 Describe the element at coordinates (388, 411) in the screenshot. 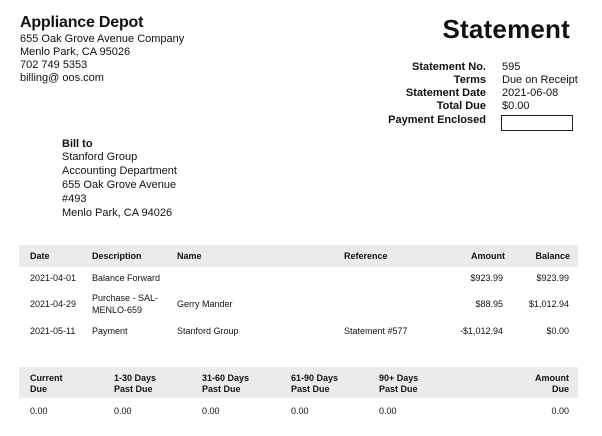

I see `aging-90plus-value: 0.00` at that location.